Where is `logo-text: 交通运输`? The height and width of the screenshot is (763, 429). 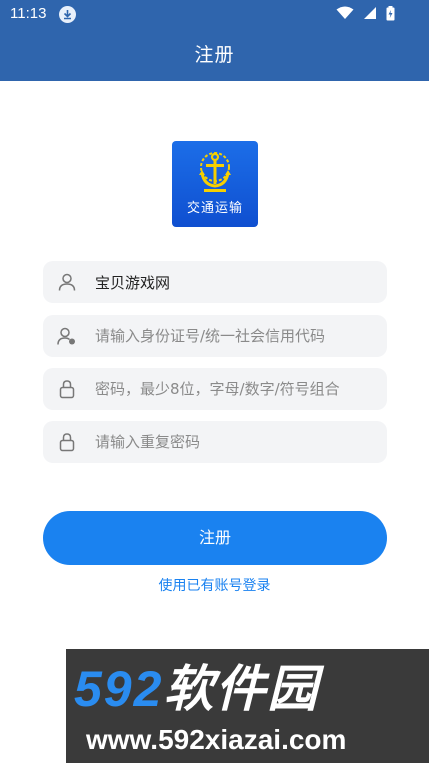 logo-text: 交通运输 is located at coordinates (214, 208).